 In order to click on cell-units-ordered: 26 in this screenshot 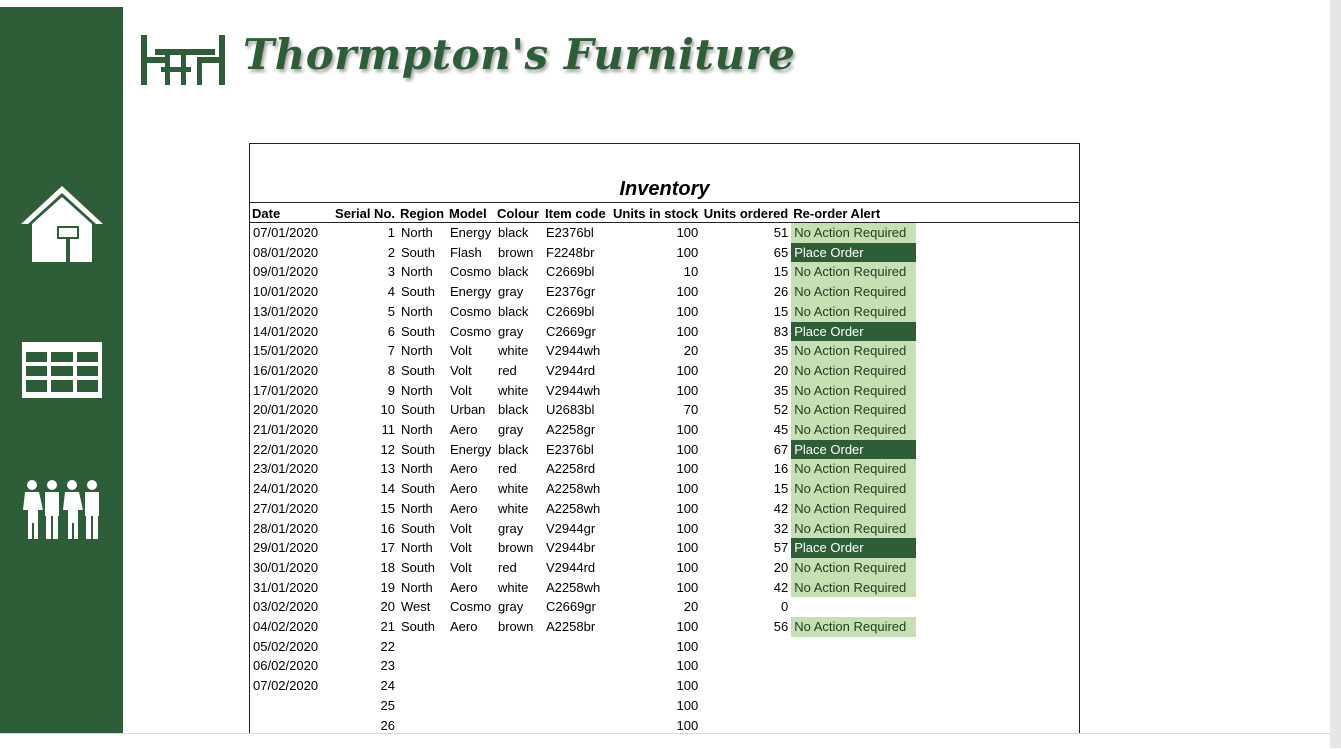, I will do `click(746, 292)`.